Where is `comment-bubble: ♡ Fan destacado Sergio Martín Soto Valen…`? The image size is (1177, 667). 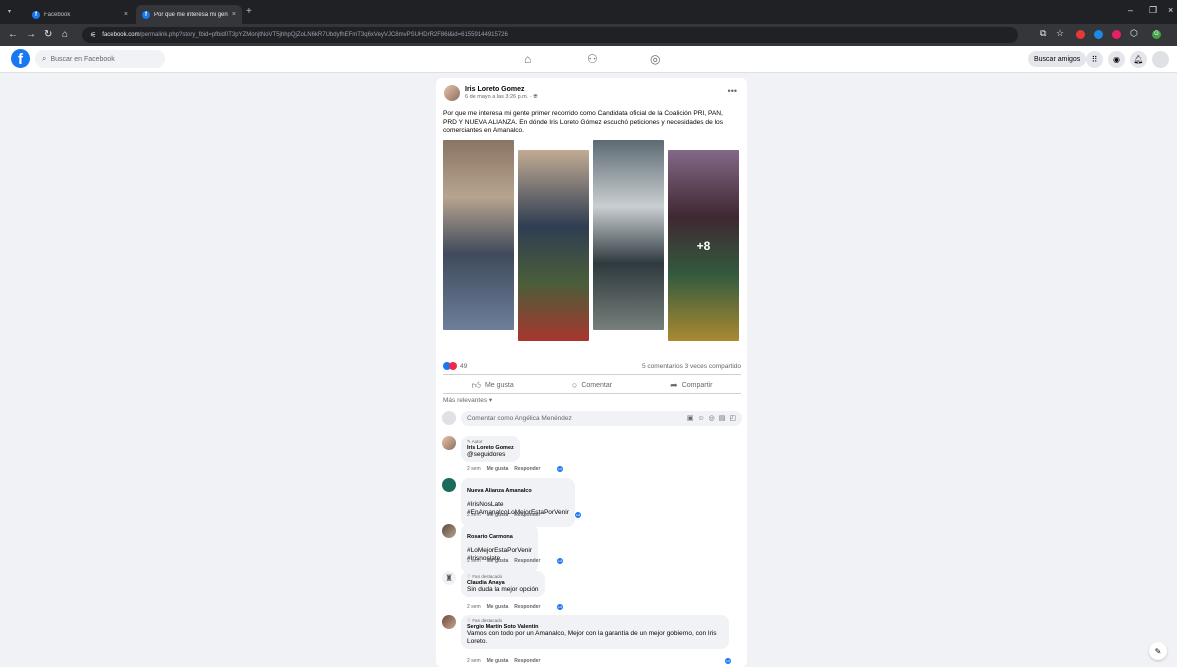
comment-bubble: ♡ Fan destacado Sergio Martín Soto Valen… is located at coordinates (595, 632).